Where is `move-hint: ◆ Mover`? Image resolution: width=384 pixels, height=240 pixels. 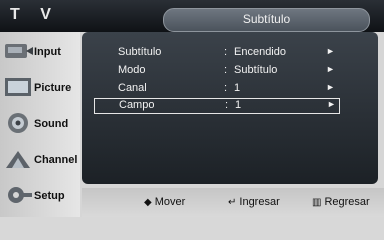 move-hint: ◆ Mover is located at coordinates (164, 202).